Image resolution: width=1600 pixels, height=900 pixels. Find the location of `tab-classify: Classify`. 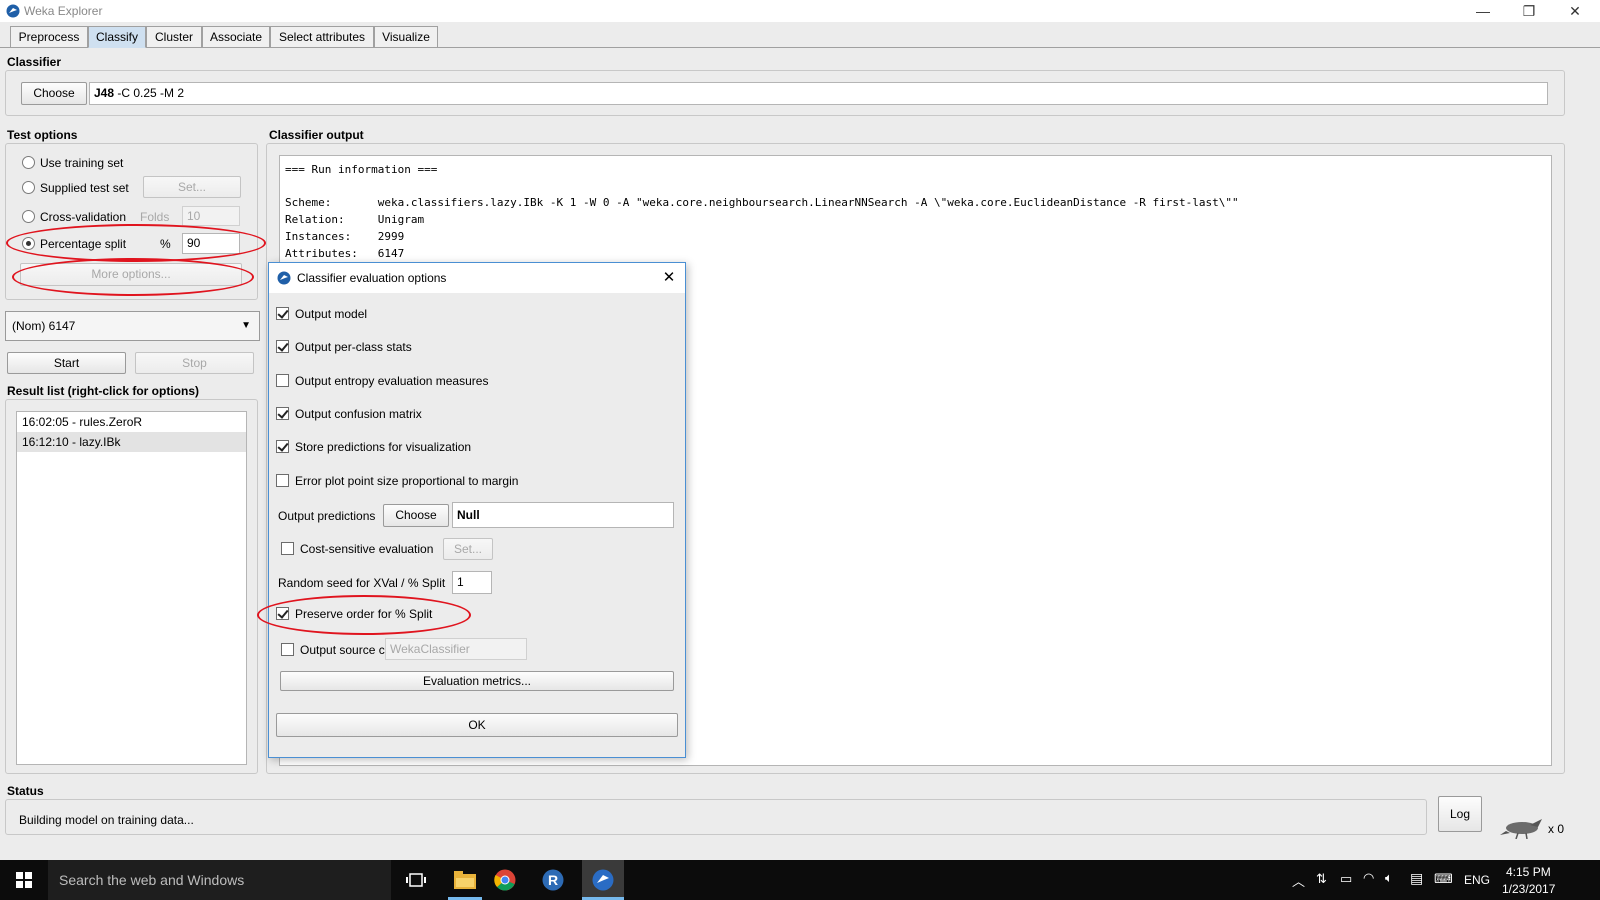

tab-classify: Classify is located at coordinates (117, 37).